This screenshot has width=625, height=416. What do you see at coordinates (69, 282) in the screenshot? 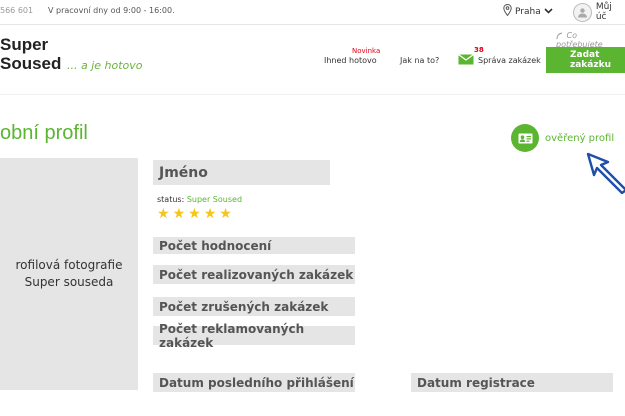
I see `photo-label-line2: Super souseda` at bounding box center [69, 282].